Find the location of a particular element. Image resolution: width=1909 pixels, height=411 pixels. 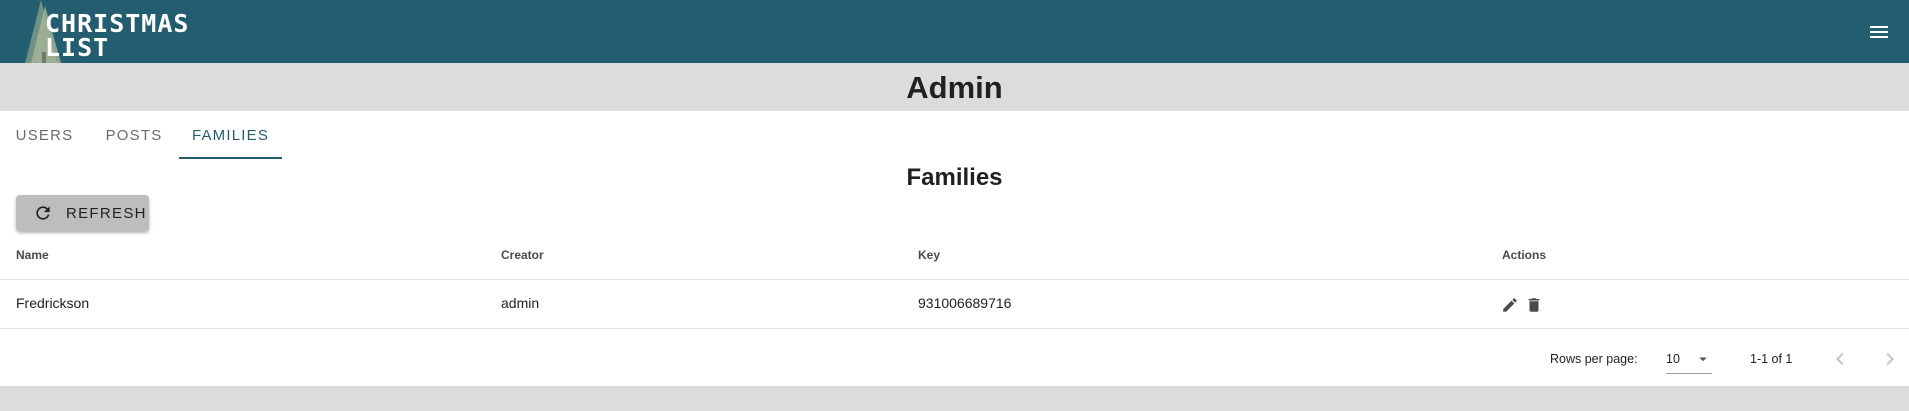

section-title: Families is located at coordinates (954, 177).